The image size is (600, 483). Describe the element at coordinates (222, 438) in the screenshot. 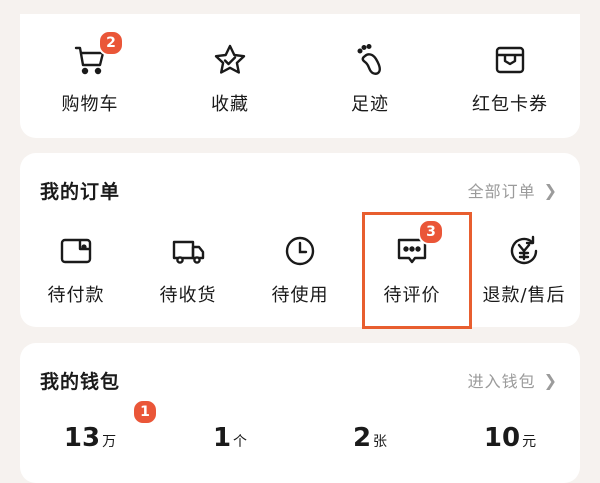

I see `wallet-value: 1` at that location.